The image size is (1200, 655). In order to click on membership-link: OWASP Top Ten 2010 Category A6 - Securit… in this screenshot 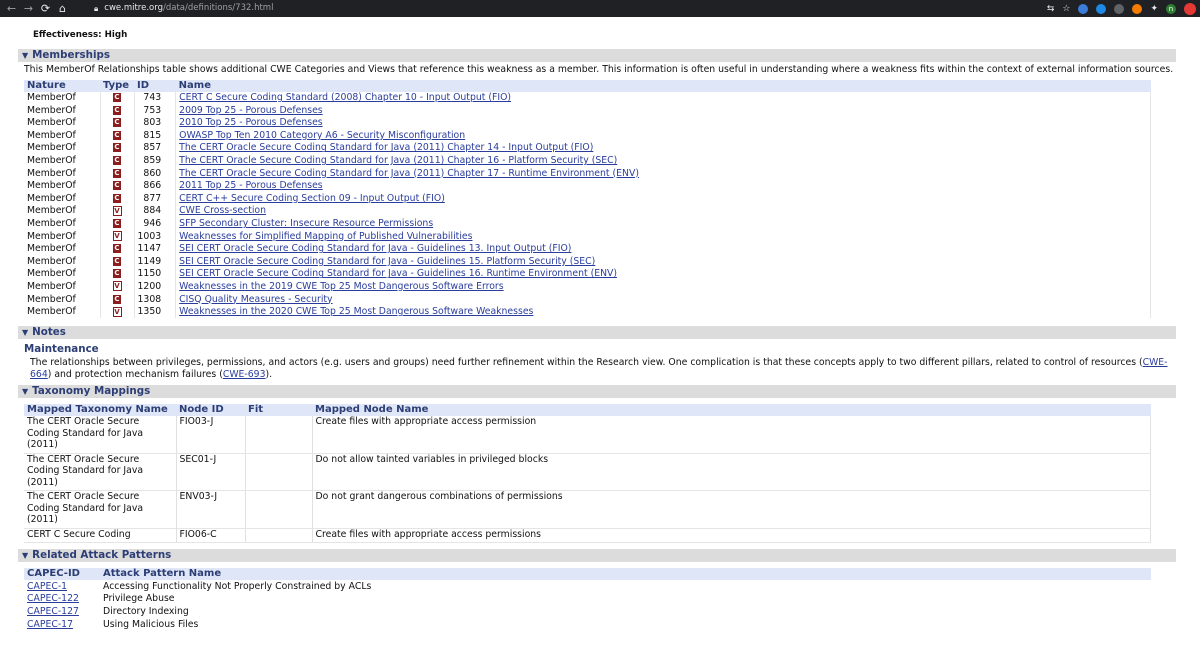, I will do `click(322, 135)`.